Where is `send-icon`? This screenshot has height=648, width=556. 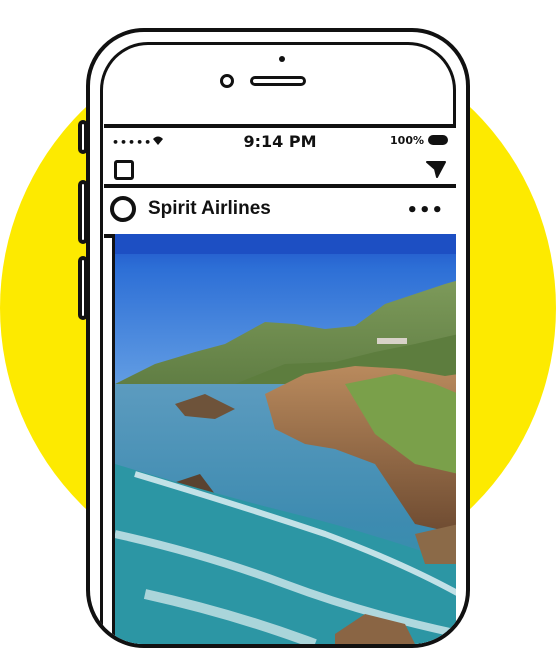
send-icon is located at coordinates (436, 169).